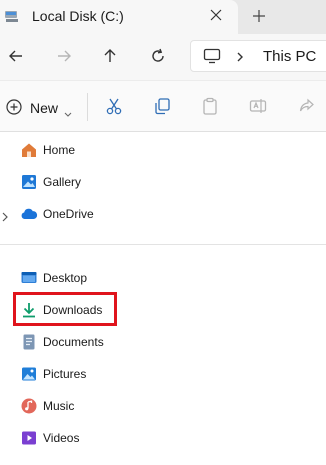 This screenshot has width=326, height=465. What do you see at coordinates (216, 15) in the screenshot?
I see `close-icon` at bounding box center [216, 15].